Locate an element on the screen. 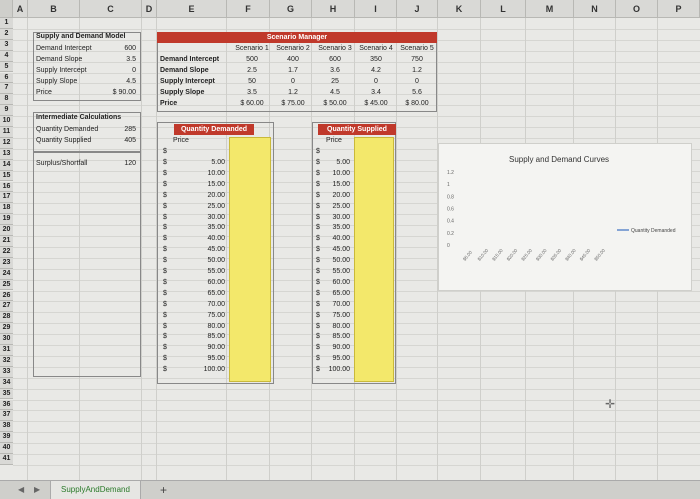 The width and height of the screenshot is (700, 499). qd_table-price-cell: 95.00 is located at coordinates (206, 359).